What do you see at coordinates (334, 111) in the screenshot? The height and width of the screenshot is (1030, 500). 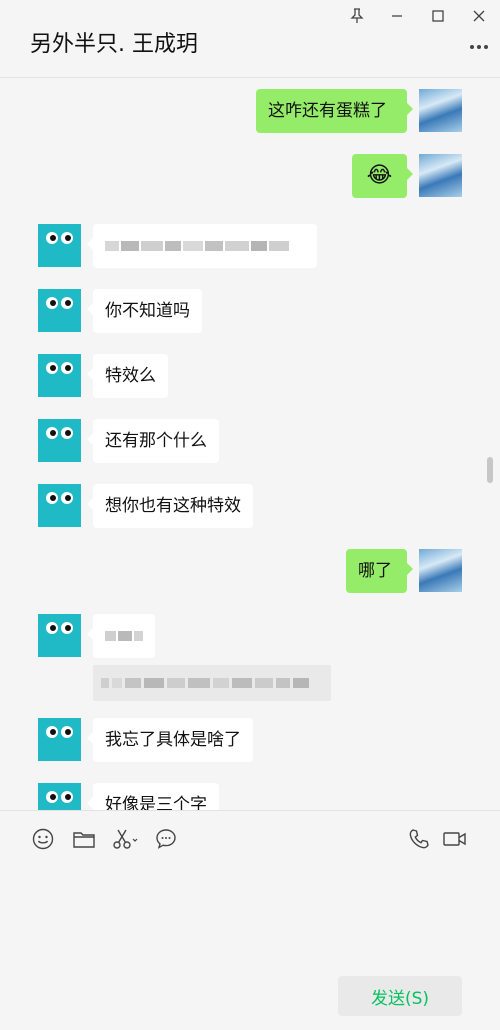 I see `outgoing-message: 这咋还有蛋糕了` at bounding box center [334, 111].